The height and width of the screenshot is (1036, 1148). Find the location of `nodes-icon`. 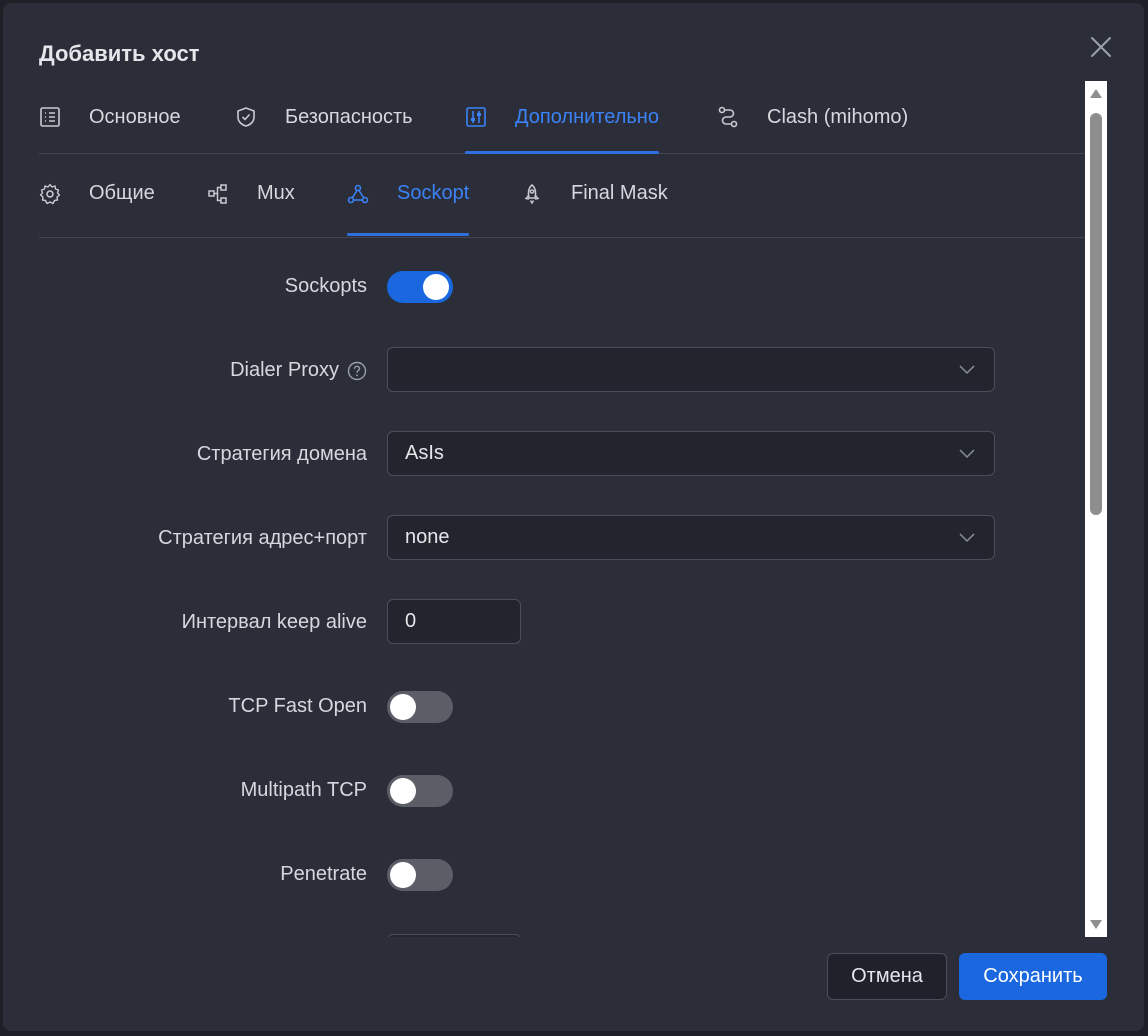

nodes-icon is located at coordinates (358, 194).